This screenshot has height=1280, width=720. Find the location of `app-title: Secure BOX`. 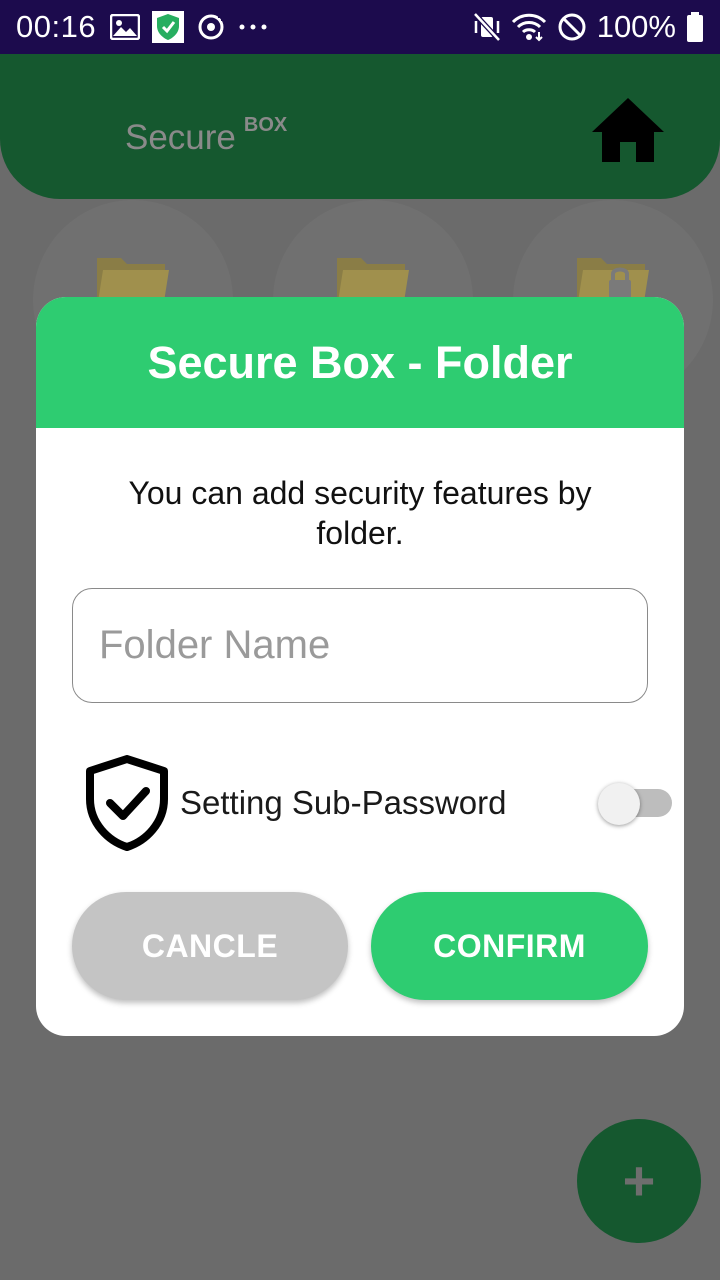

app-title: Secure BOX is located at coordinates (206, 136).